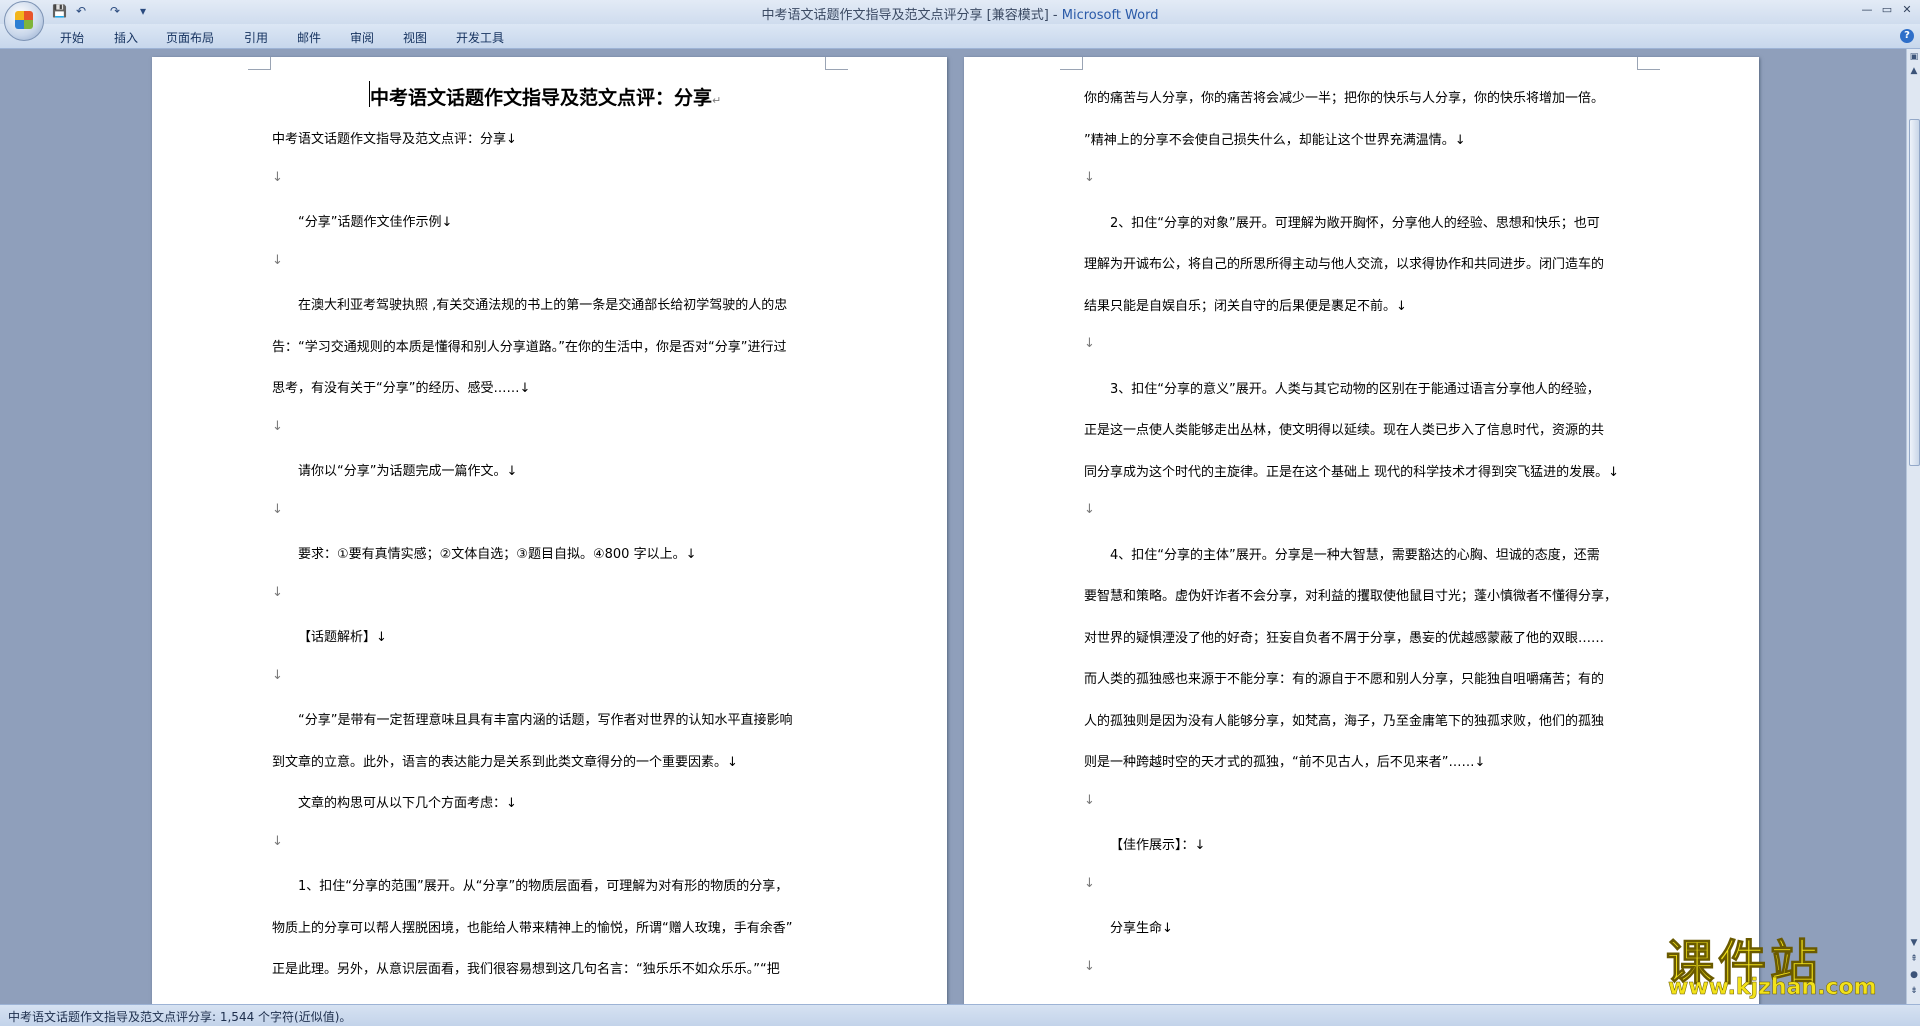 The width and height of the screenshot is (1920, 1026). Describe the element at coordinates (1110, 15) in the screenshot. I see `app-name: Microsoft Word` at that location.